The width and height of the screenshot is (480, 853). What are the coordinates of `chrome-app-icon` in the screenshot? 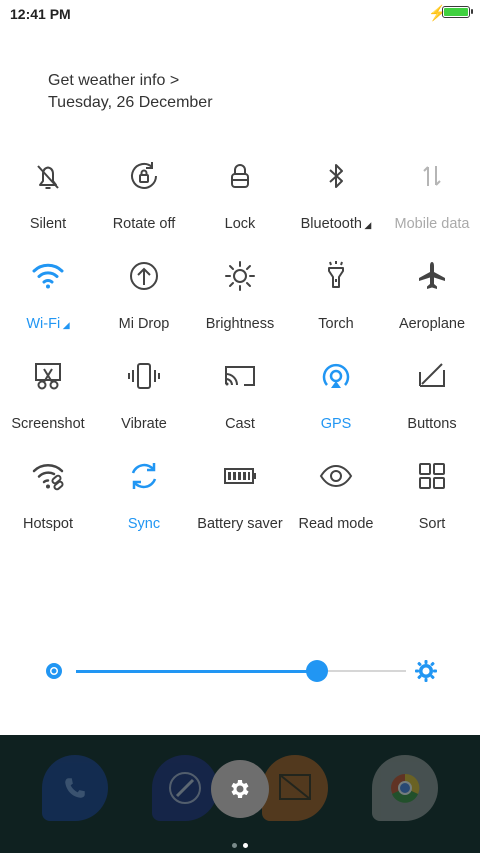 It's located at (405, 788).